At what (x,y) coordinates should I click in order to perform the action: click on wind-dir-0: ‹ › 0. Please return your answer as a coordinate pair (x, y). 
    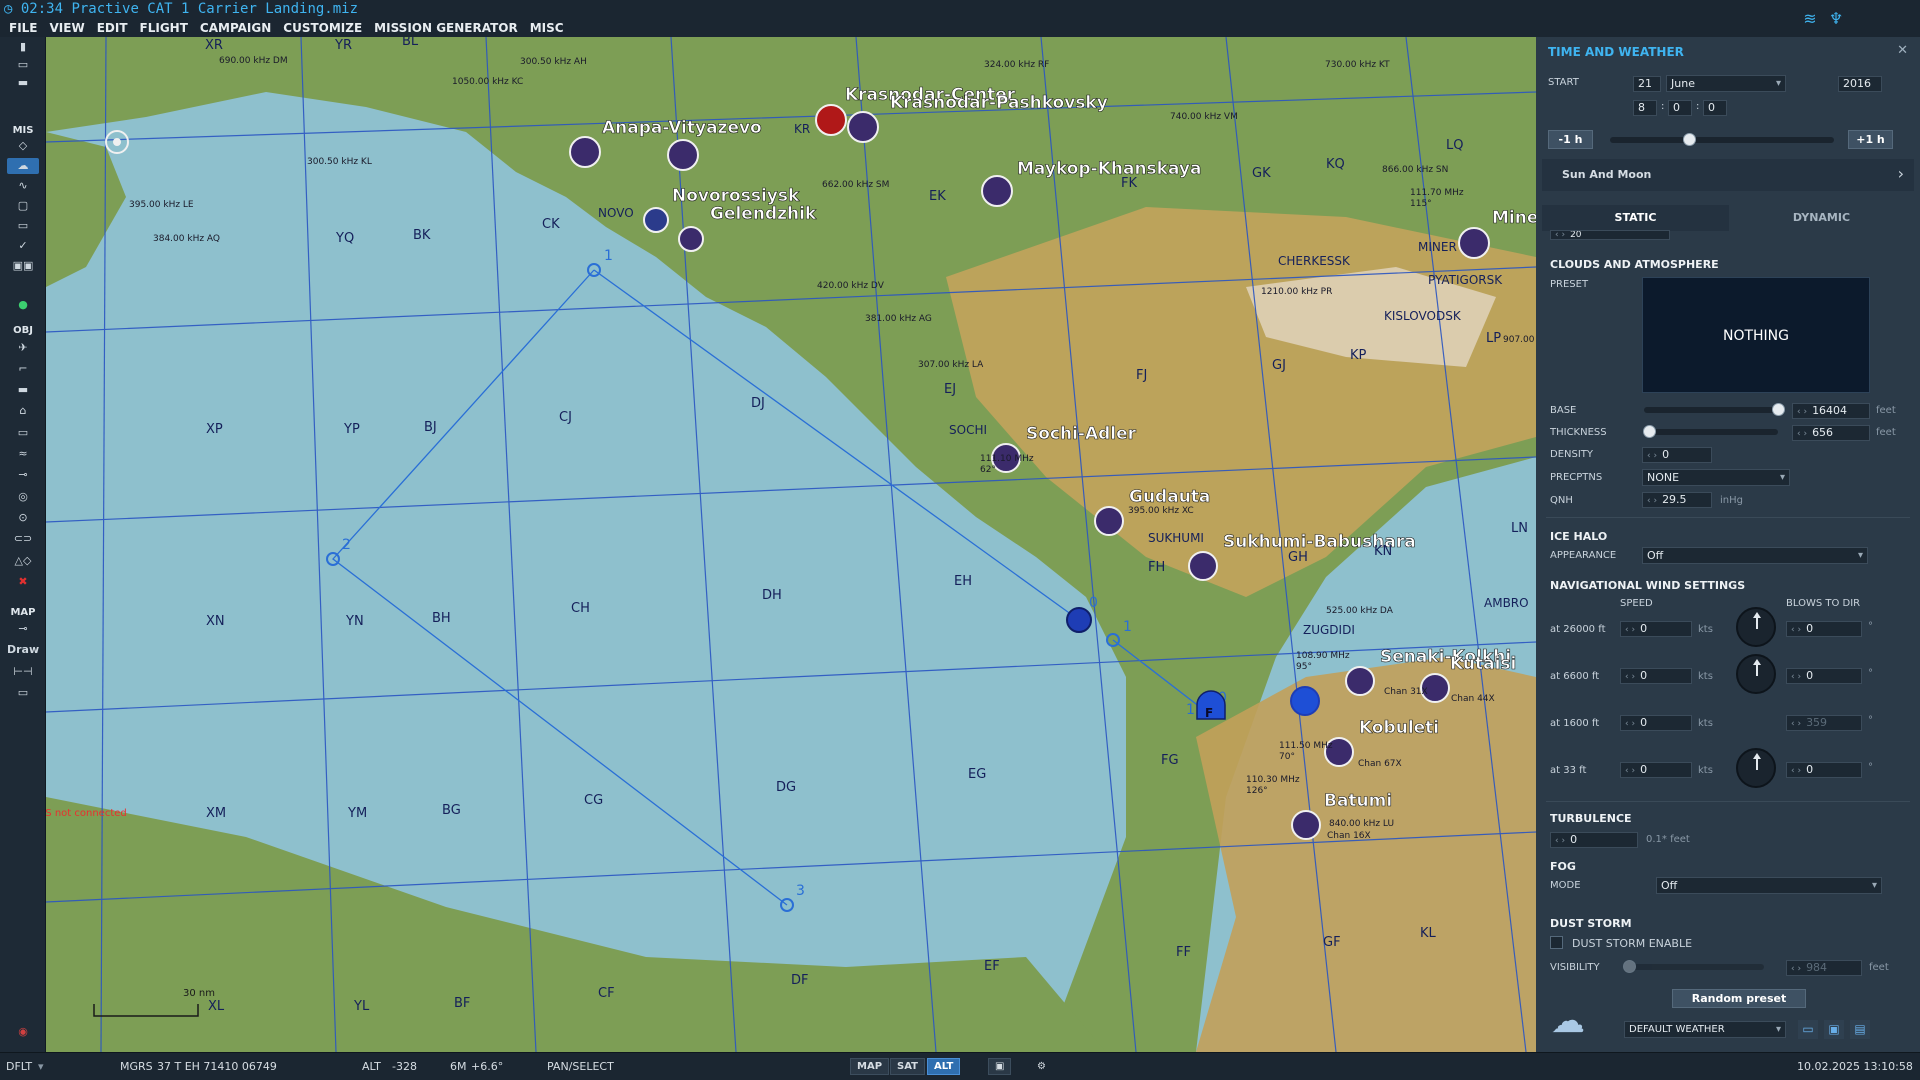
    Looking at the image, I should click on (1824, 629).